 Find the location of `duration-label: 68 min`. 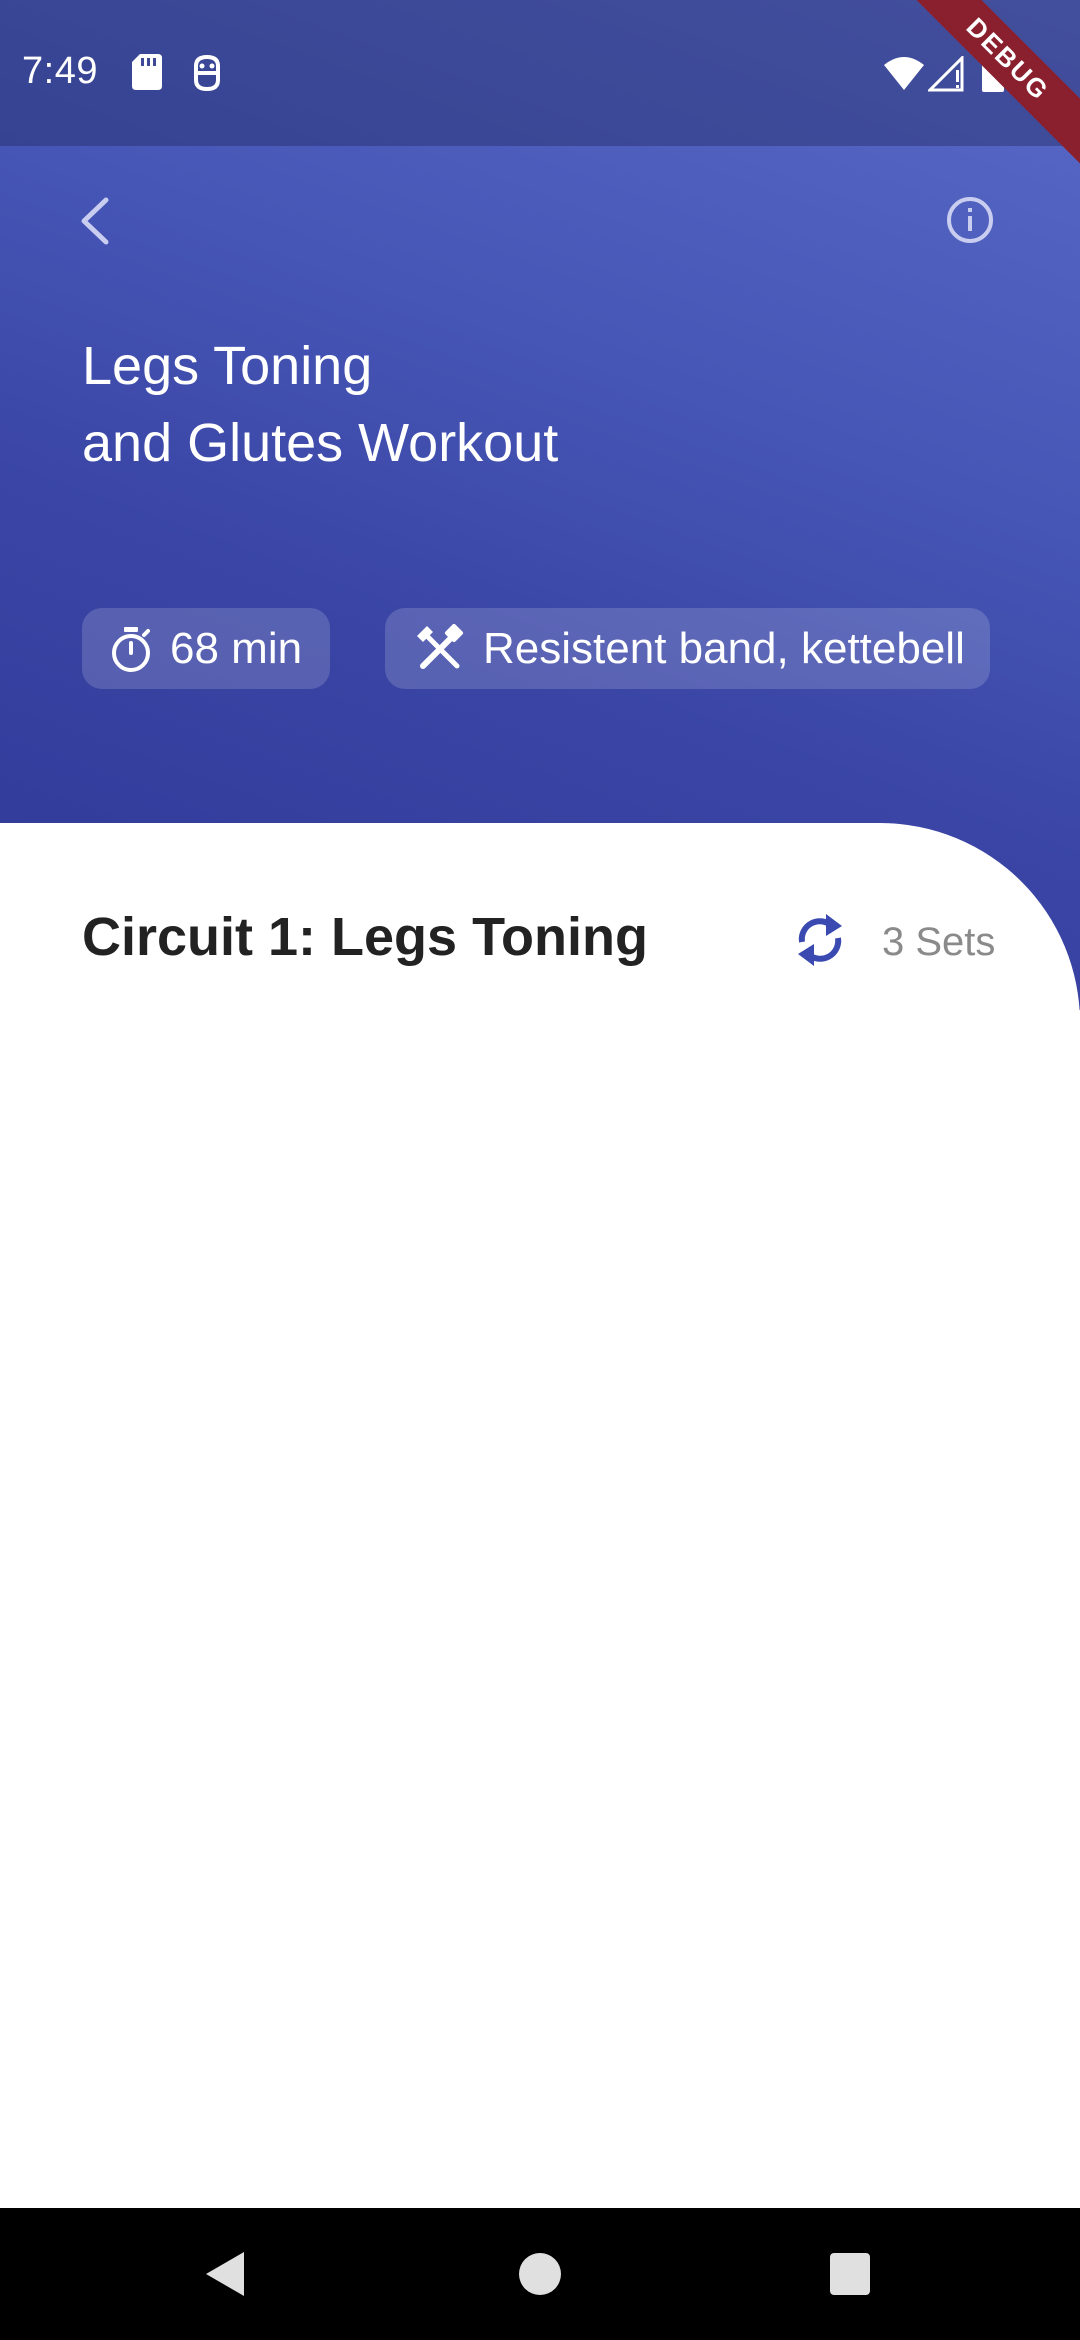

duration-label: 68 min is located at coordinates (236, 648).